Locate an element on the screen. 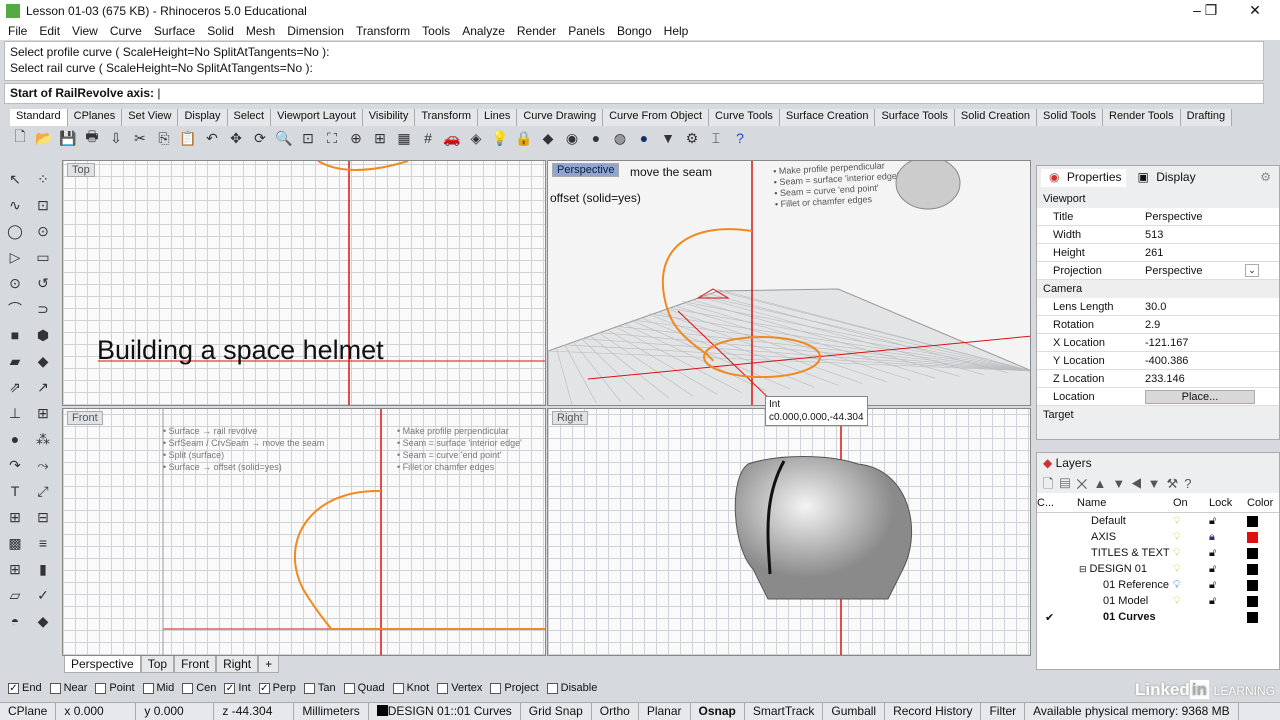 Image resolution: width=1280 pixels, height=720 pixels. toggle-planar: Planar is located at coordinates (665, 711).